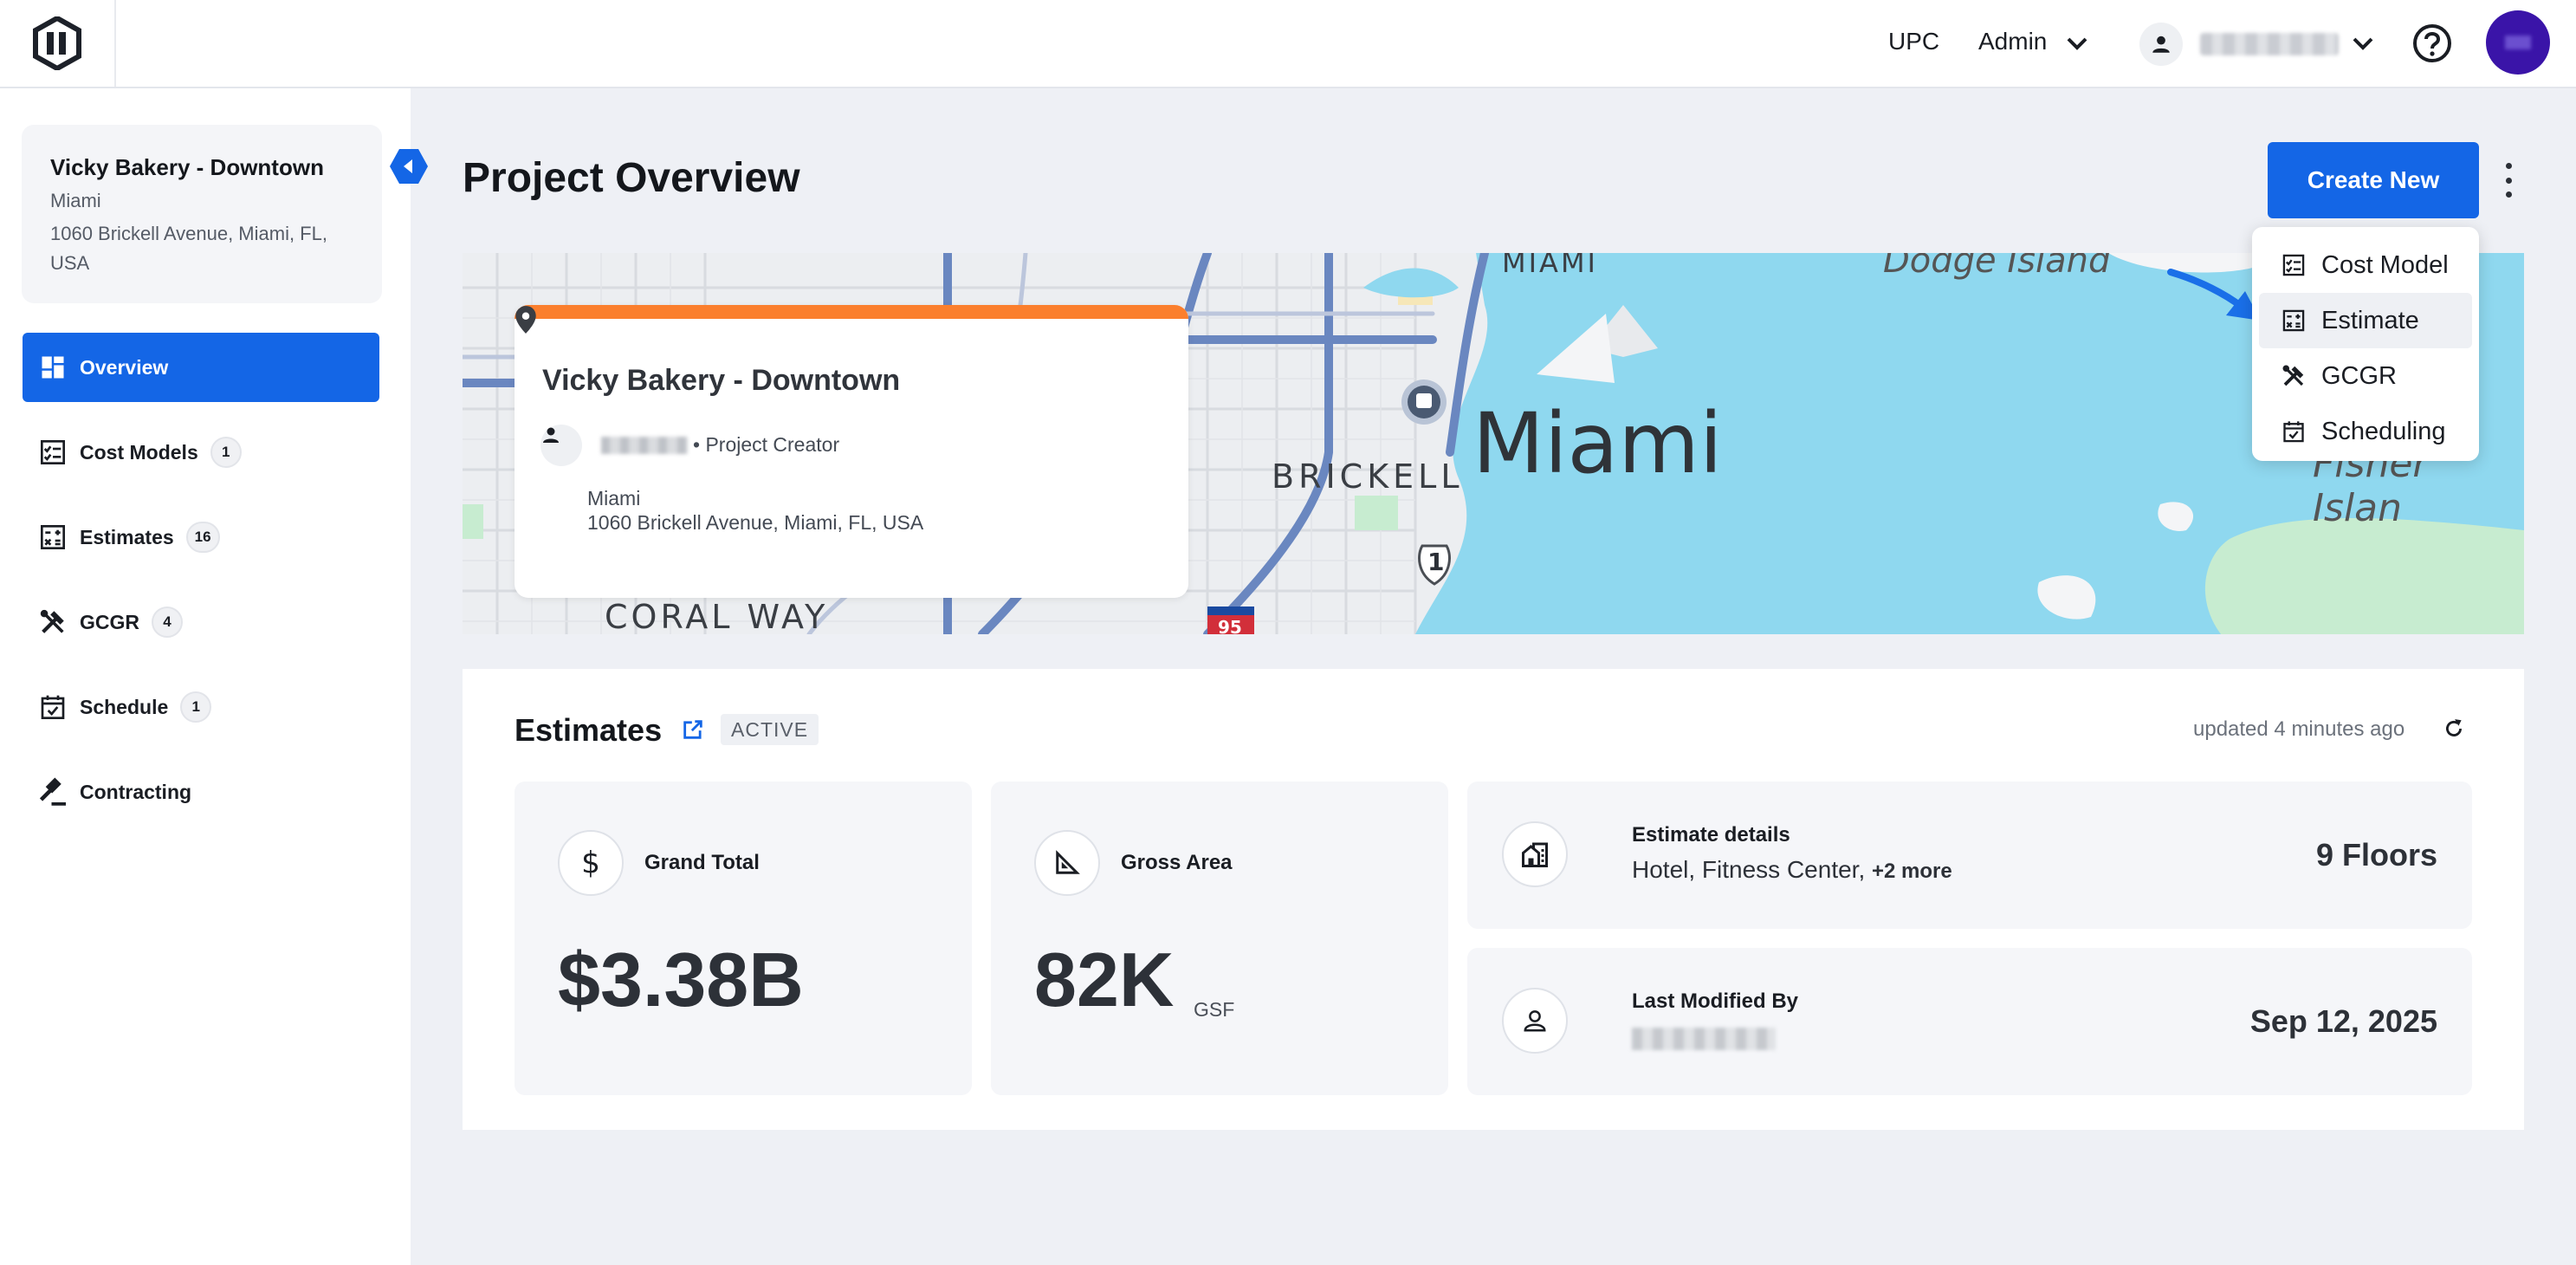  I want to click on sidebar-item-label: GCGR, so click(109, 621).